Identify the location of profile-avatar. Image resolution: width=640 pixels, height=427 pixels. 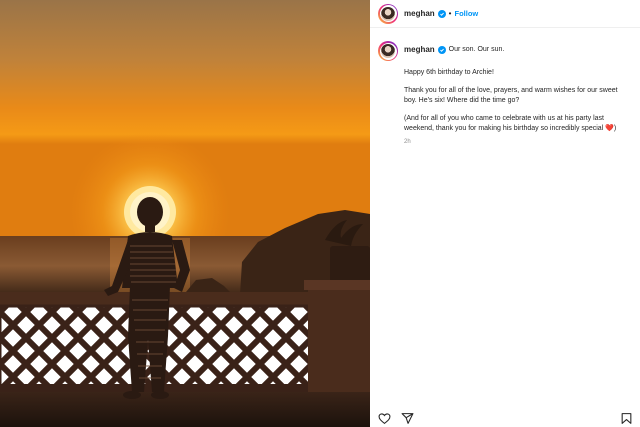
(388, 13).